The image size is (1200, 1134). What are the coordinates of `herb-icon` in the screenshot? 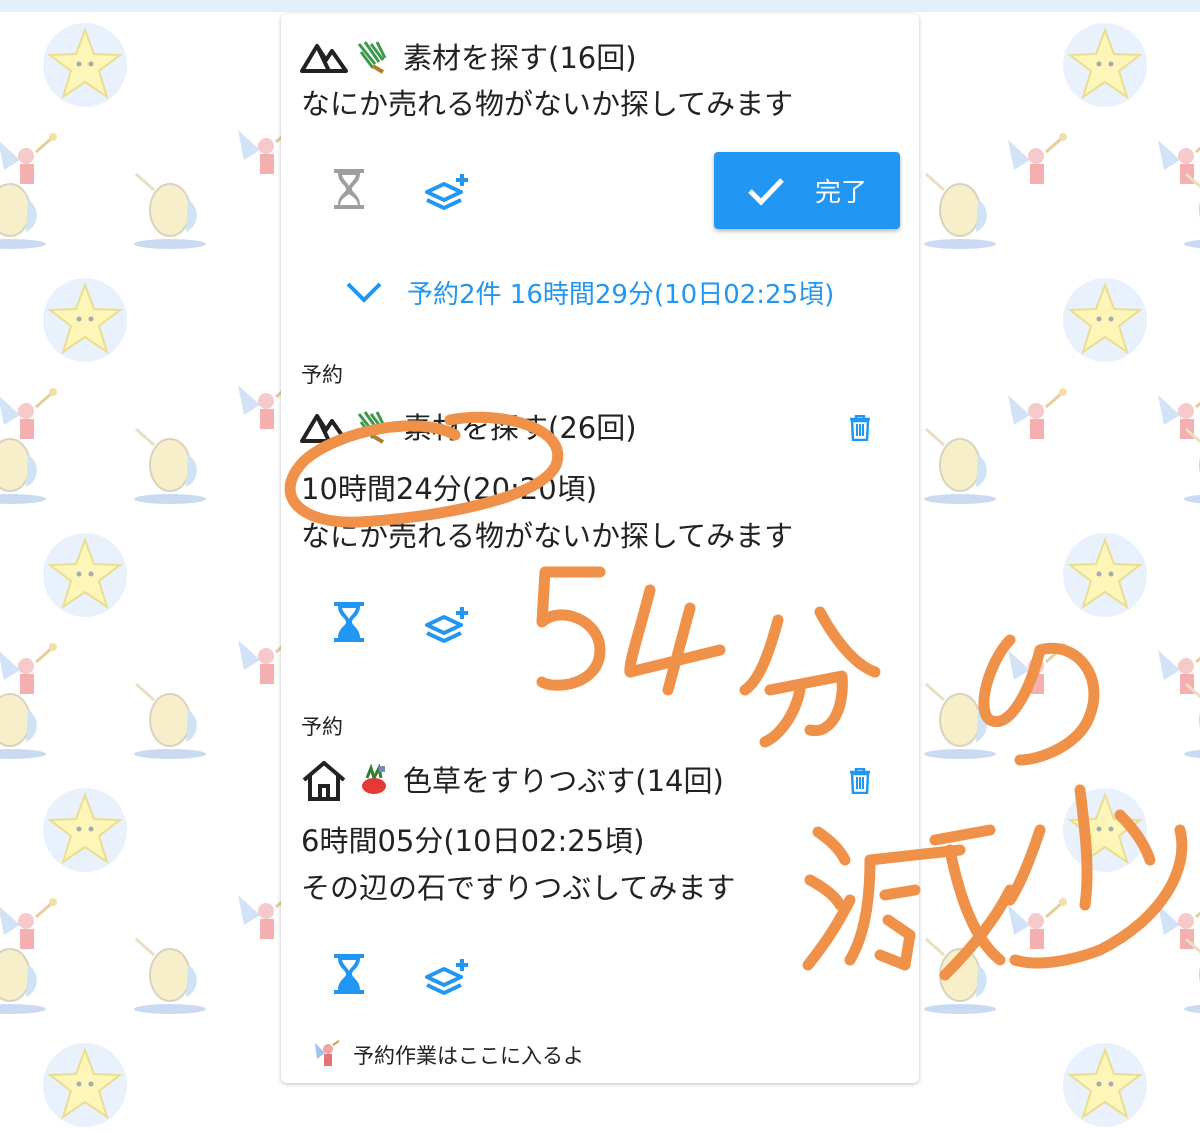 It's located at (374, 781).